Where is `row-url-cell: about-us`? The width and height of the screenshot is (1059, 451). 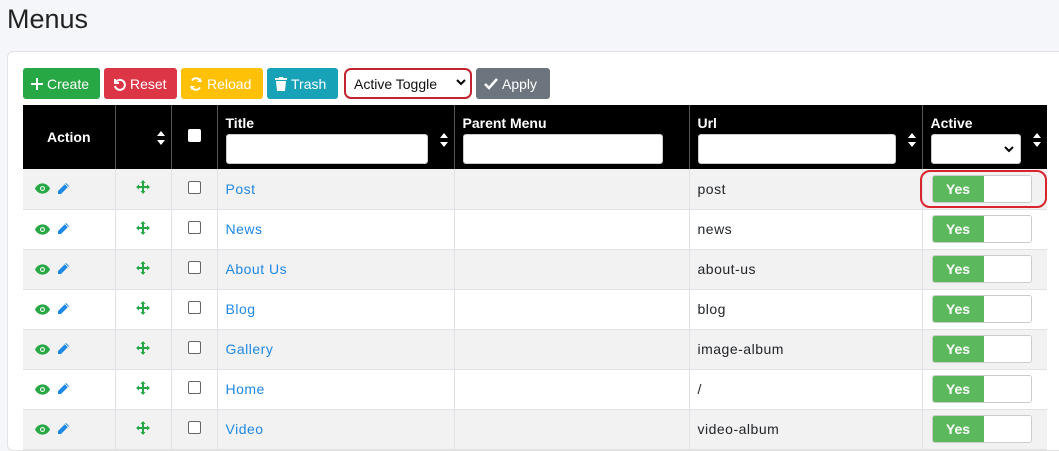
row-url-cell: about-us is located at coordinates (806, 269).